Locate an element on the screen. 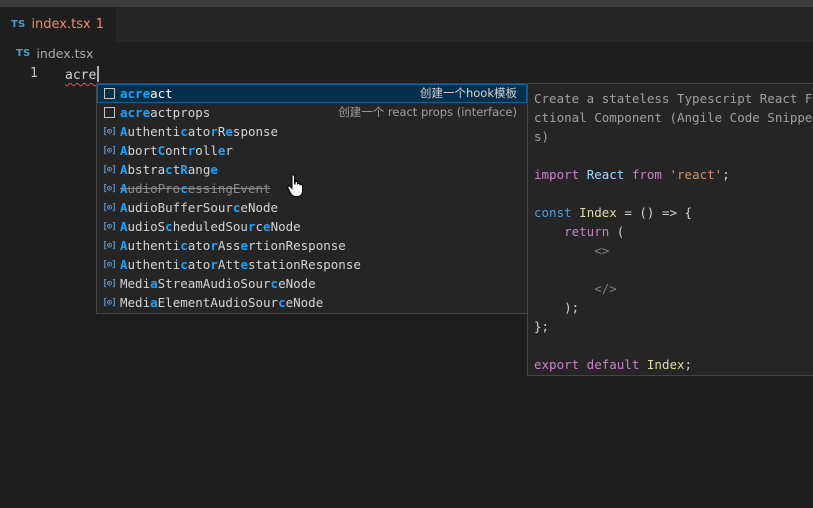  suggestion-label: acreactprops is located at coordinates (165, 112).